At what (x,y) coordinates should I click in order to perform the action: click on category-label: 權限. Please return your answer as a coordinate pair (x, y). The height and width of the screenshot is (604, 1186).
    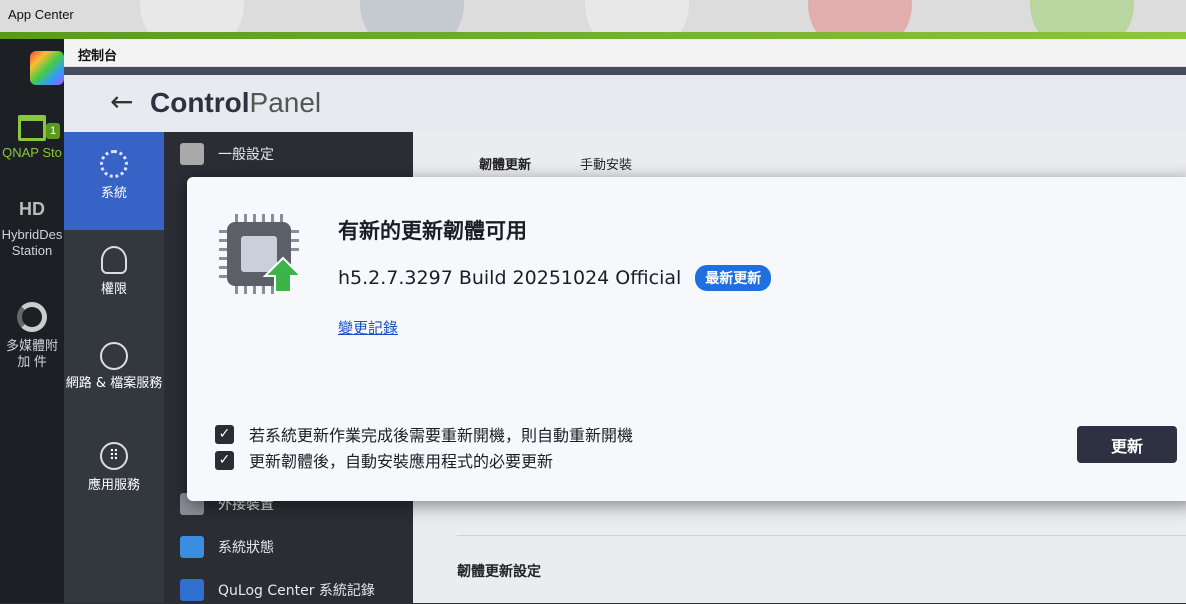
    Looking at the image, I should click on (113, 289).